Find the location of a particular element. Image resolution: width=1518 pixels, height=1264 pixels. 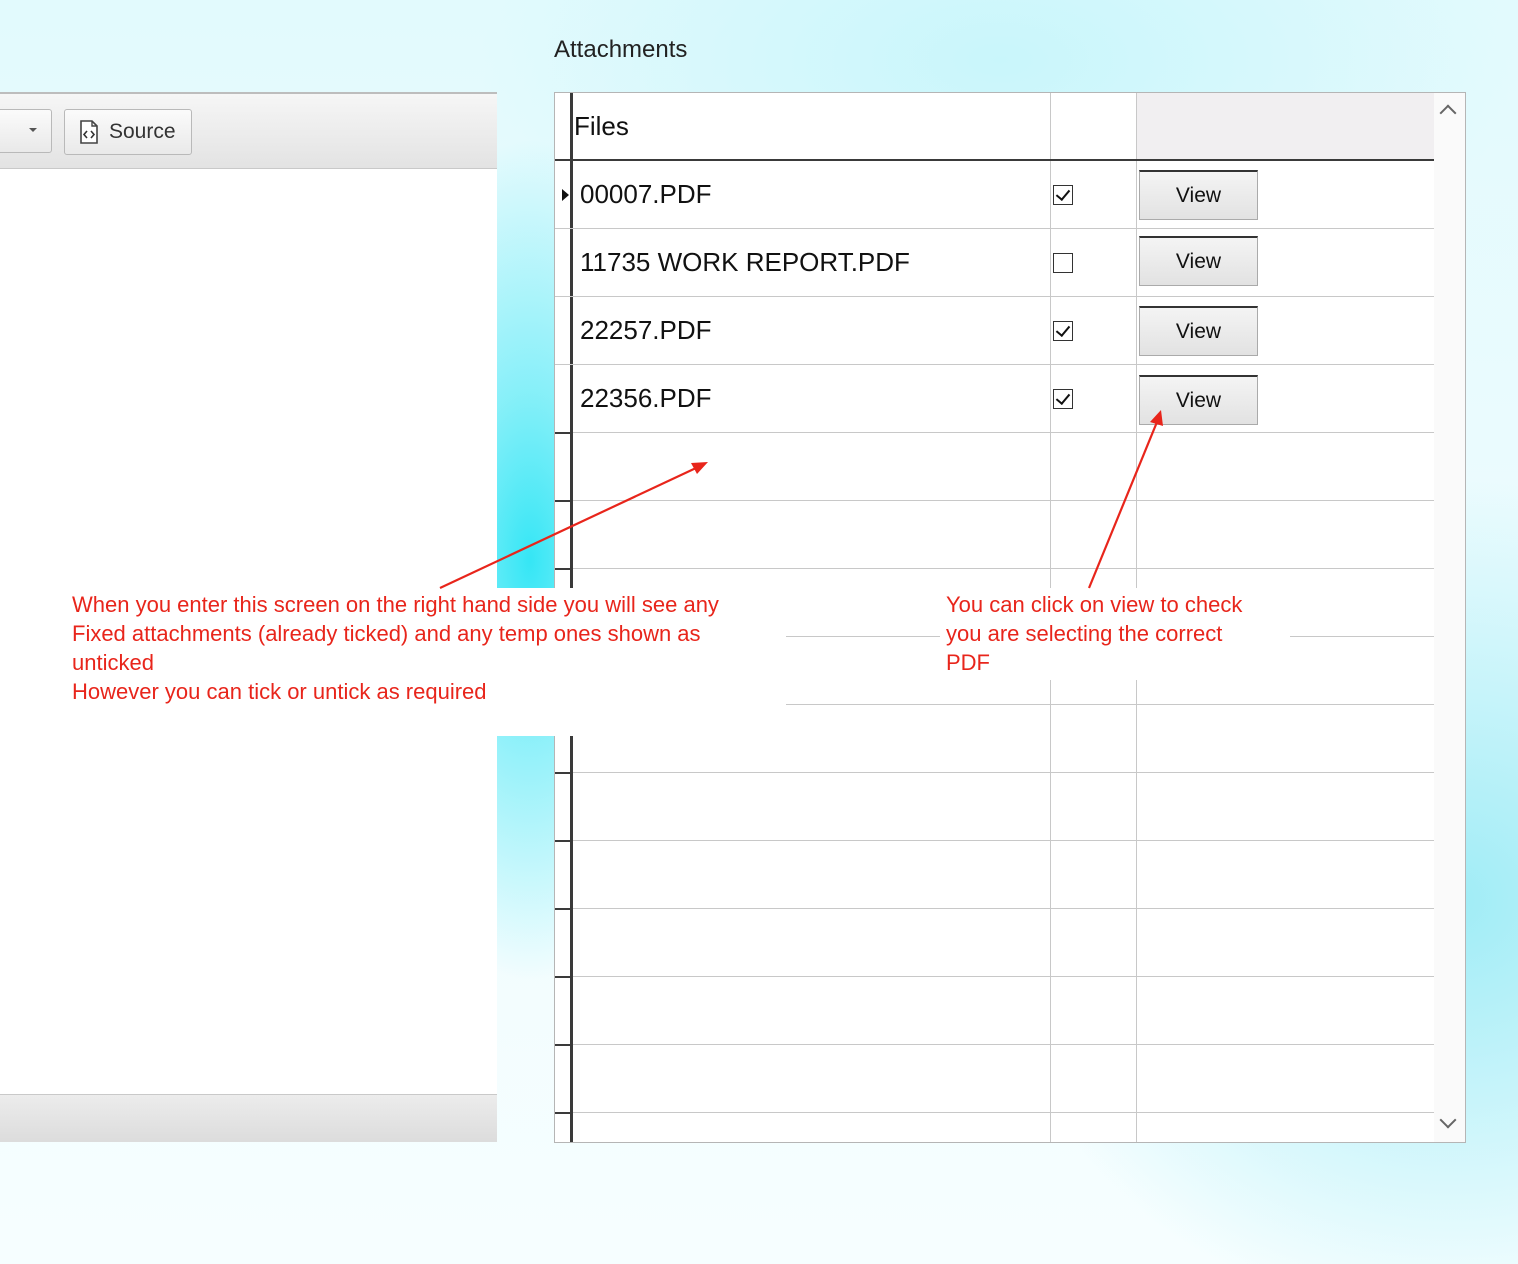

header-divider is located at coordinates (994, 160).